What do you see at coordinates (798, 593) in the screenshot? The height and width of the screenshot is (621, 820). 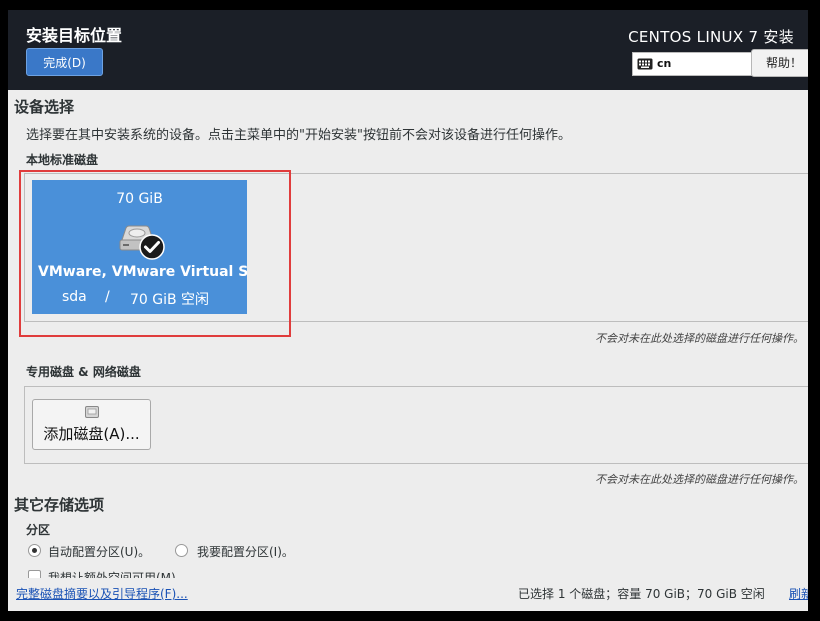 I see `refresh-link: 刷新(R)` at bounding box center [798, 593].